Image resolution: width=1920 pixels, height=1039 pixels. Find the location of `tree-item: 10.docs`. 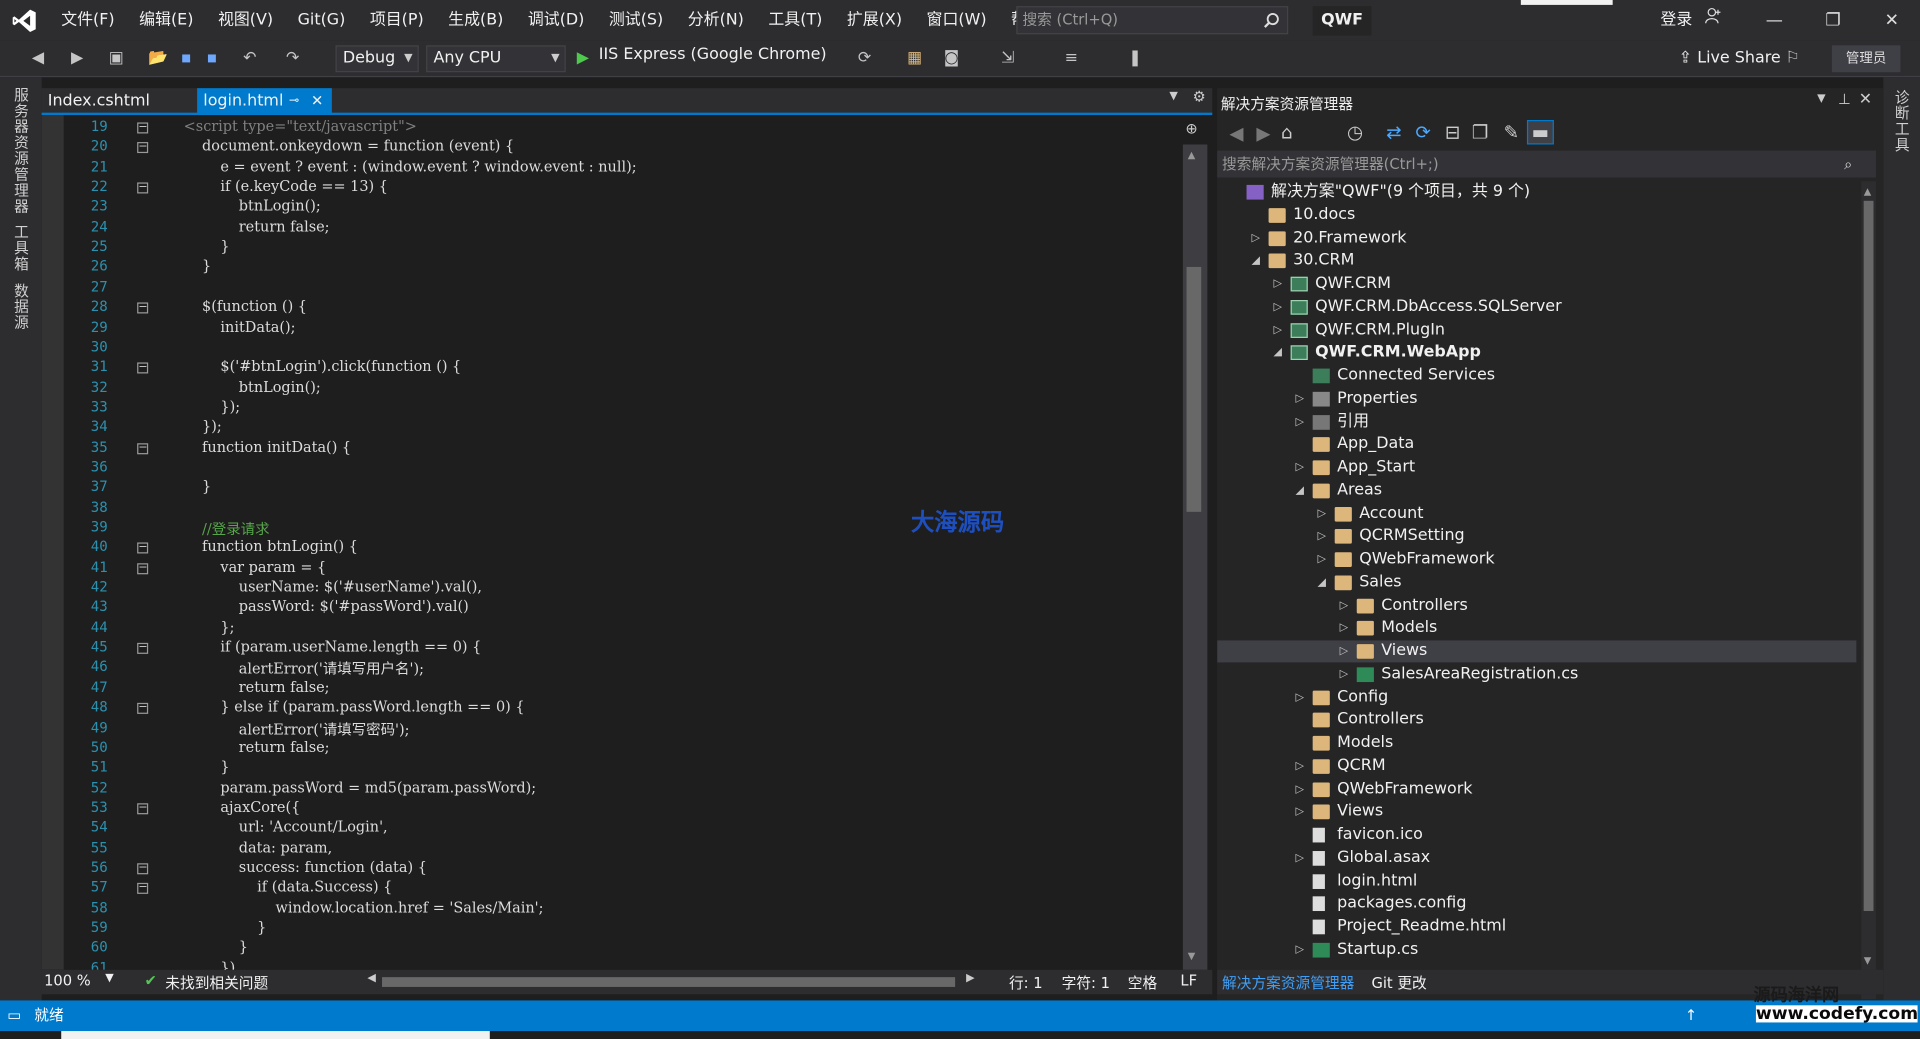

tree-item: 10.docs is located at coordinates (1536, 215).